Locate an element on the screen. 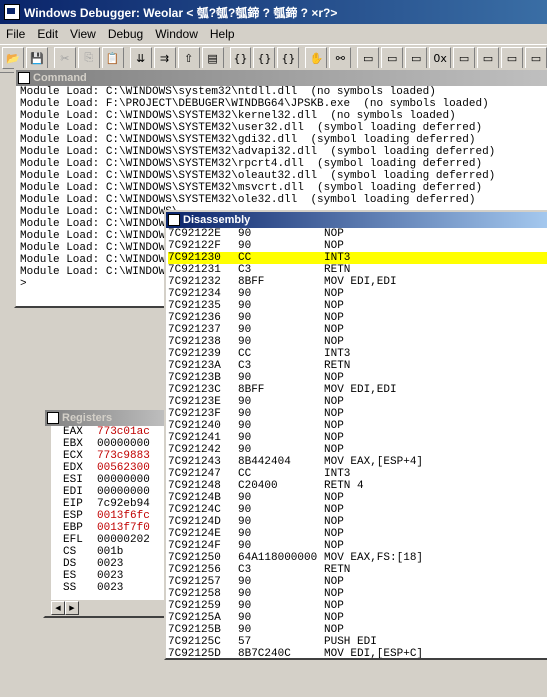 The width and height of the screenshot is (547, 697). register-value: 00562300 is located at coordinates (132, 468).